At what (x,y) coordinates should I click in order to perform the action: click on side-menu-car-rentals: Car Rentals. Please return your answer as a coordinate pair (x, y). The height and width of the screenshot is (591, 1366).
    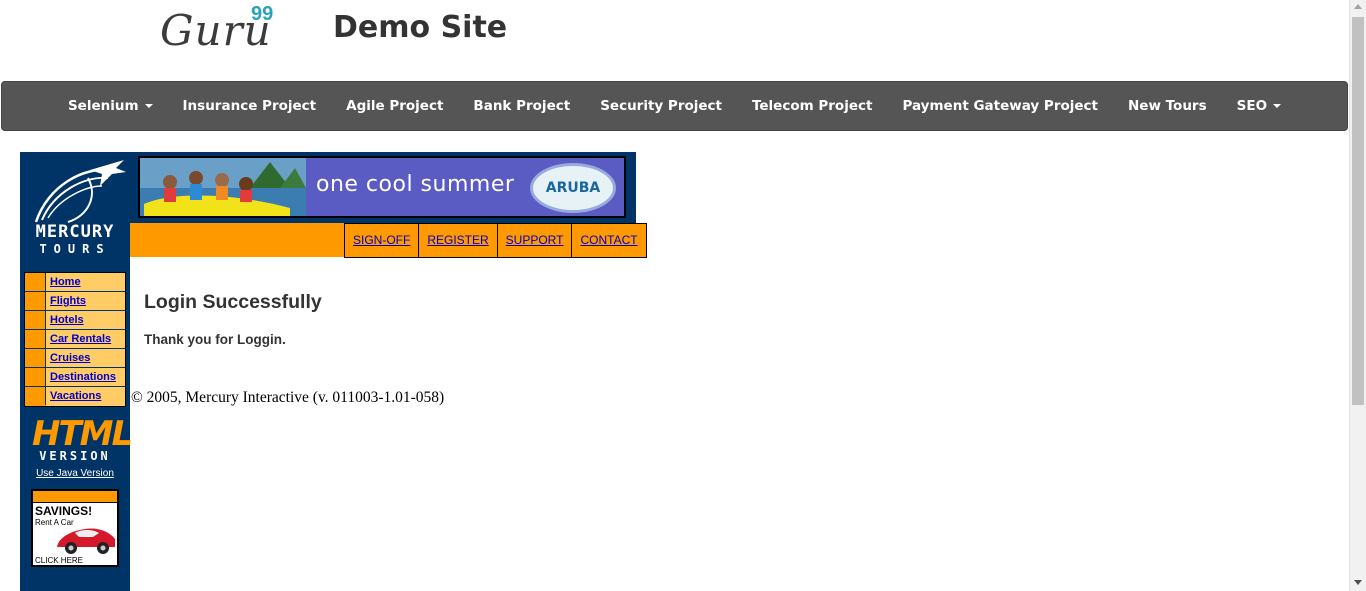
    Looking at the image, I should click on (85, 339).